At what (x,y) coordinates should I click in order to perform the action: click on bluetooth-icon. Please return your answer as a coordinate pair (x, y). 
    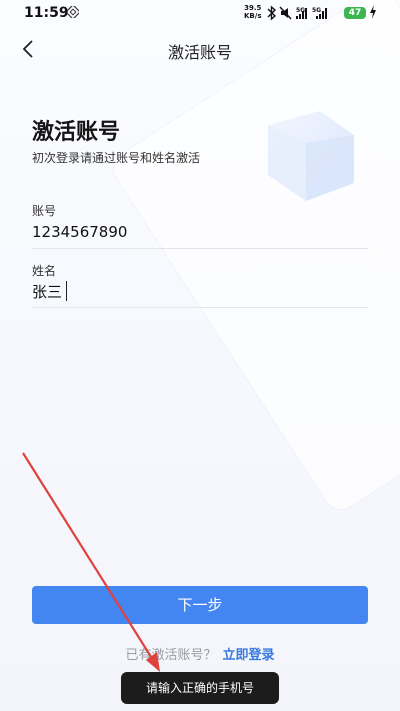
    Looking at the image, I should click on (272, 13).